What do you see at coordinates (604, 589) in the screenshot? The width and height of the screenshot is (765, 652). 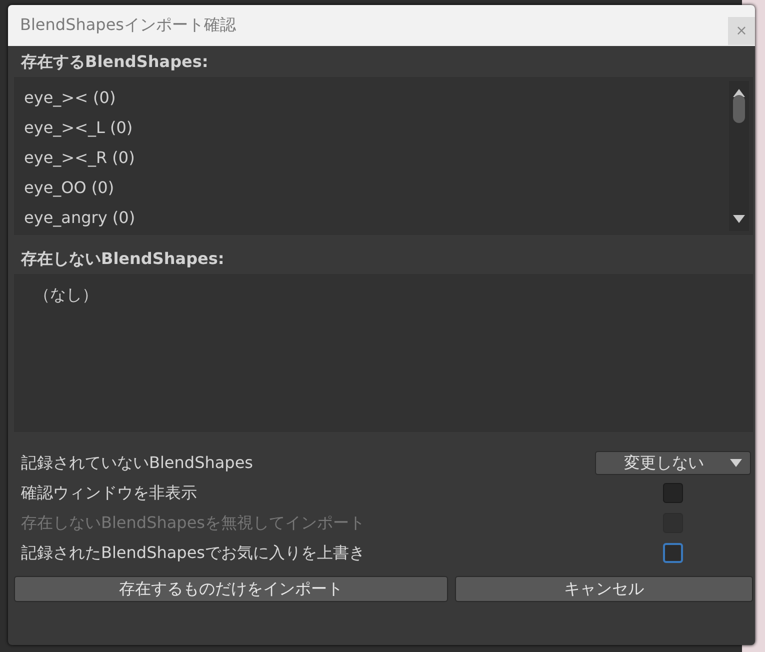 I see `cancel-button: キャンセル` at bounding box center [604, 589].